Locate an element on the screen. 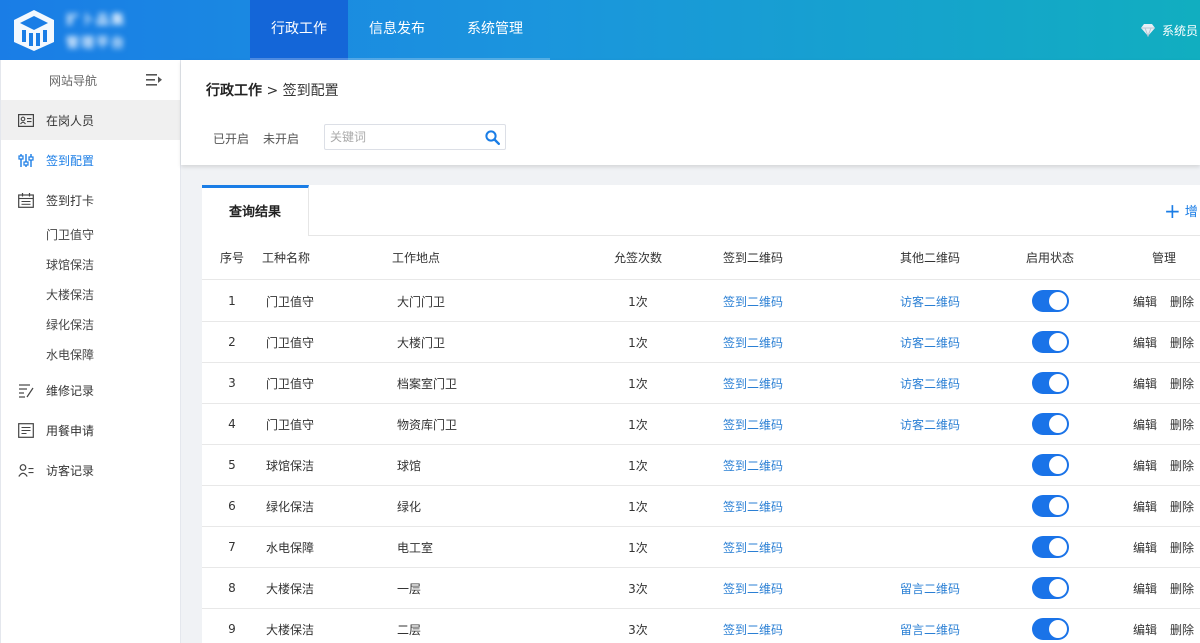 Image resolution: width=1200 pixels, height=643 pixels. sidebar-item-visitor-records: 访客记录 is located at coordinates (90, 470).